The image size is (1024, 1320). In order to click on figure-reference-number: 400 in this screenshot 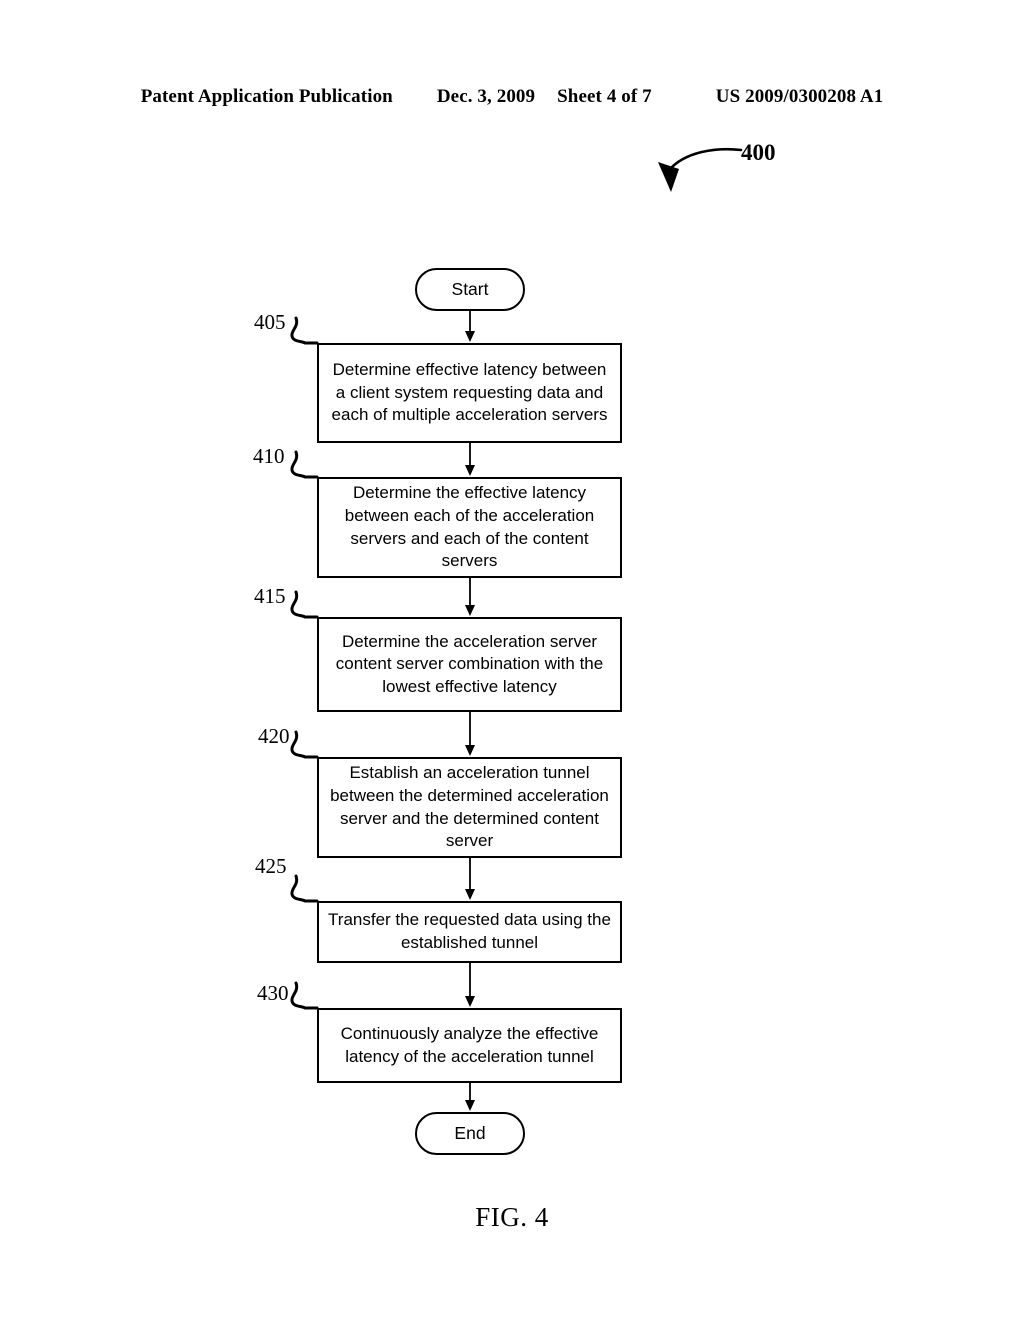, I will do `click(758, 152)`.